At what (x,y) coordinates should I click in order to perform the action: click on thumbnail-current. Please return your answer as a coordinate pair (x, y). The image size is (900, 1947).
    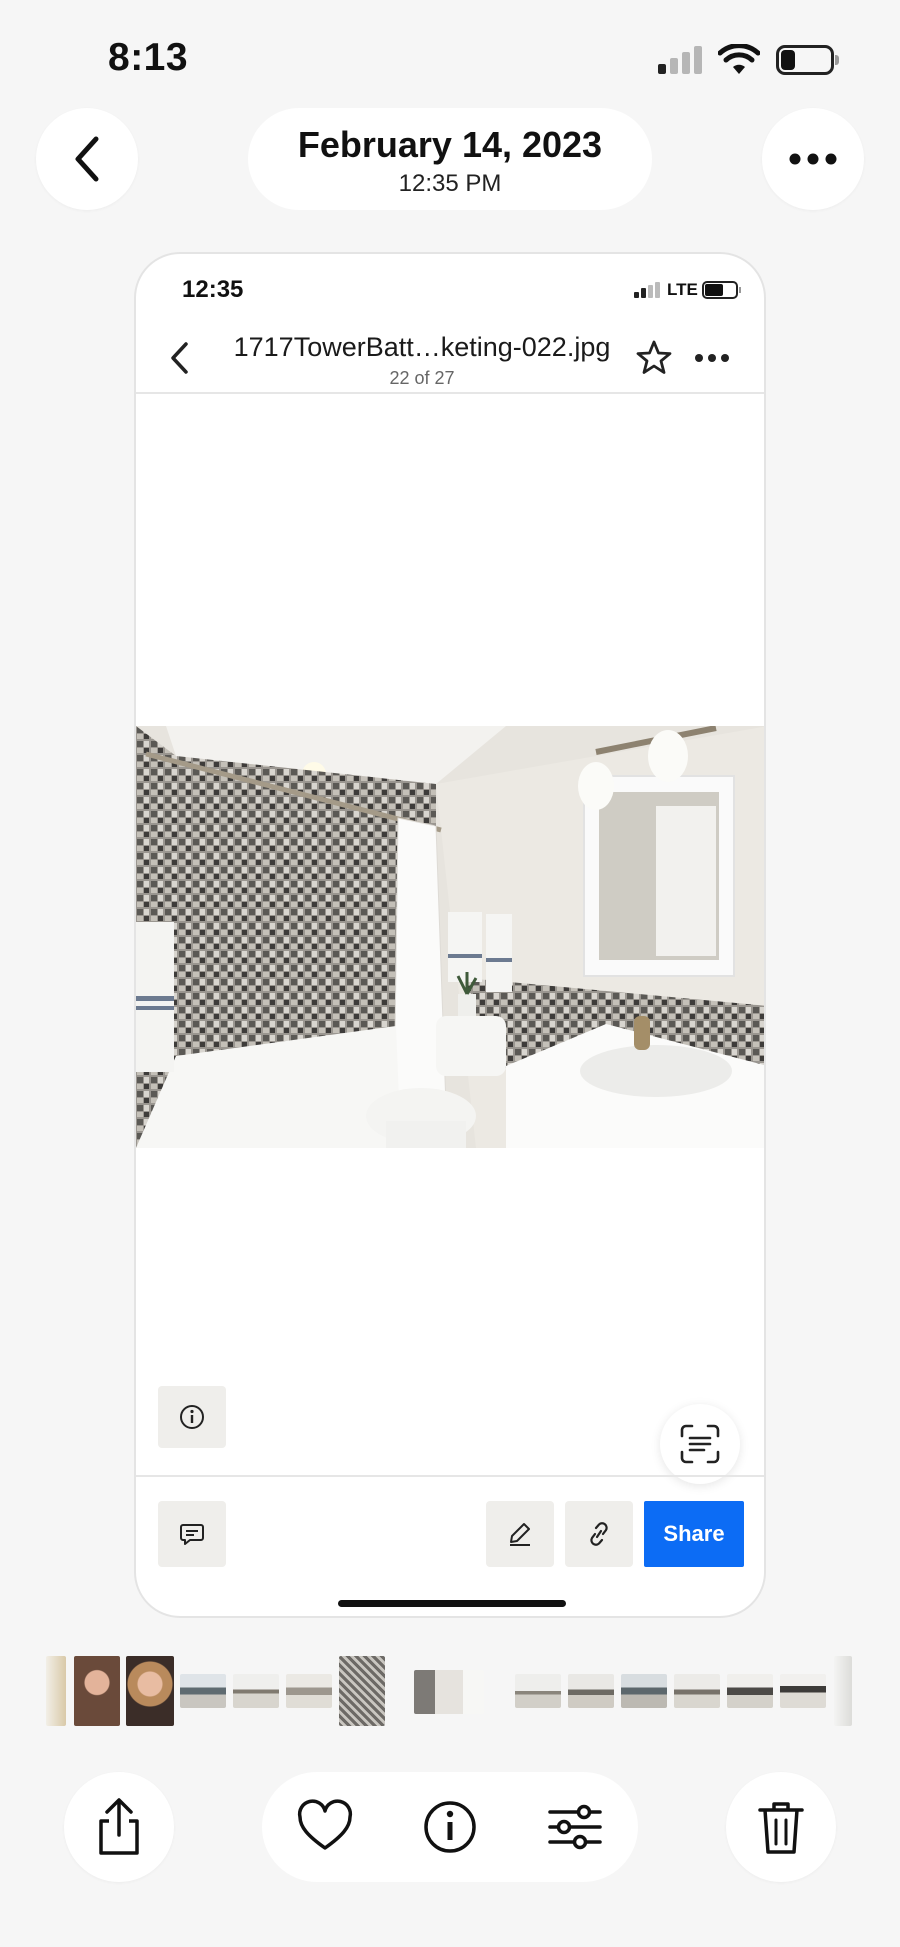
    Looking at the image, I should click on (449, 1692).